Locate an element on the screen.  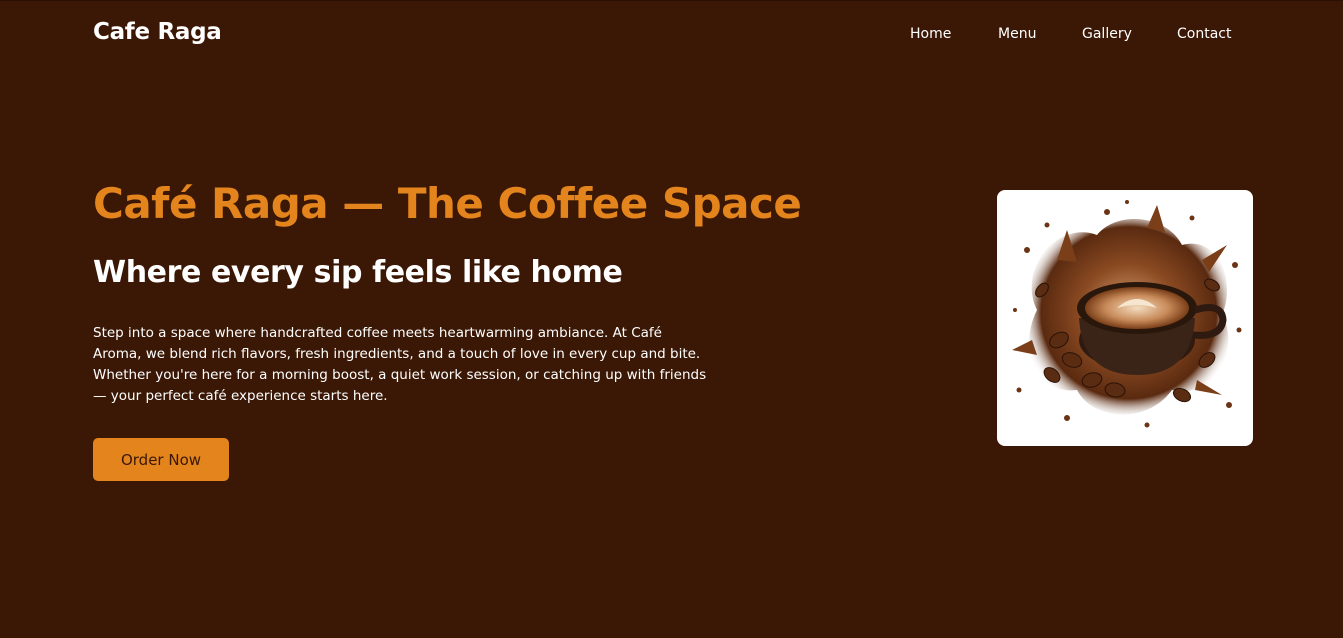
order-now-button: Order Now is located at coordinates (161, 459).